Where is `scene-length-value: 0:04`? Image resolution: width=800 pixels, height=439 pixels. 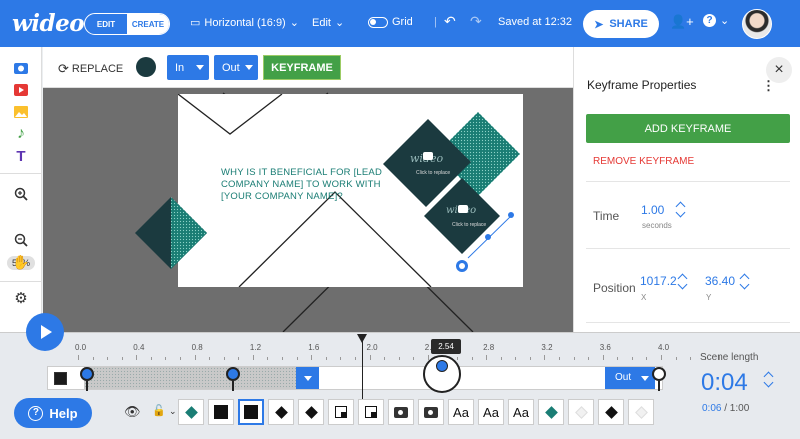
scene-length-value: 0:04 is located at coordinates (724, 383).